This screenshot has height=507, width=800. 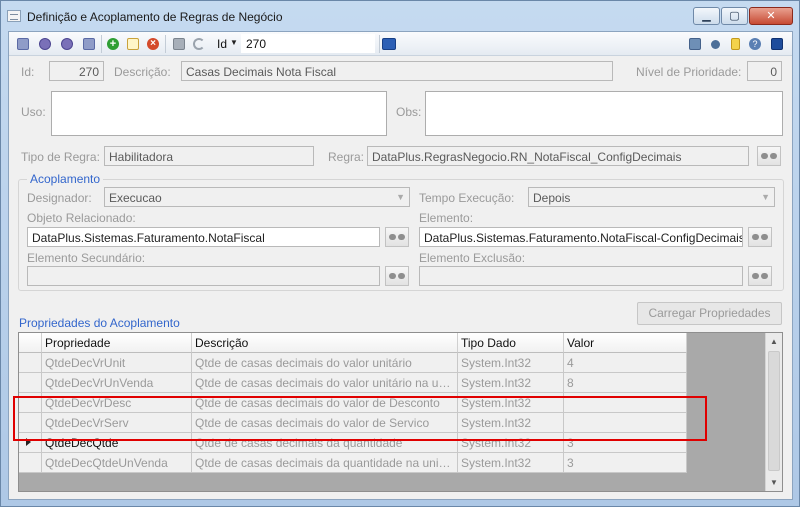 I want to click on go-button, so click(x=389, y=44).